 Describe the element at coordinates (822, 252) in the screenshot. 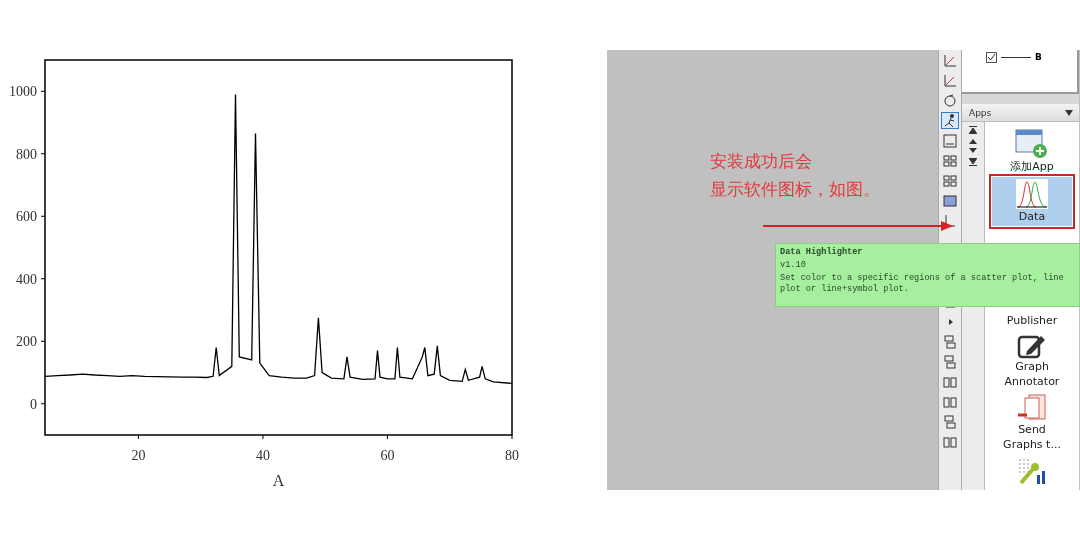

I see `tooltip-title: Data Highlighter` at that location.